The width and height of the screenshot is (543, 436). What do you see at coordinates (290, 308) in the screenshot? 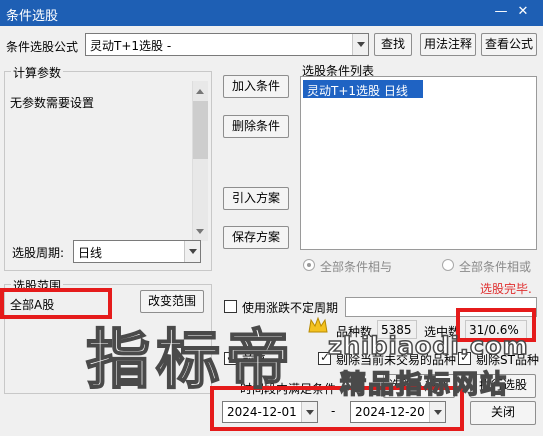
I see `unfixed-label: 使用涨跌不定周期` at bounding box center [290, 308].